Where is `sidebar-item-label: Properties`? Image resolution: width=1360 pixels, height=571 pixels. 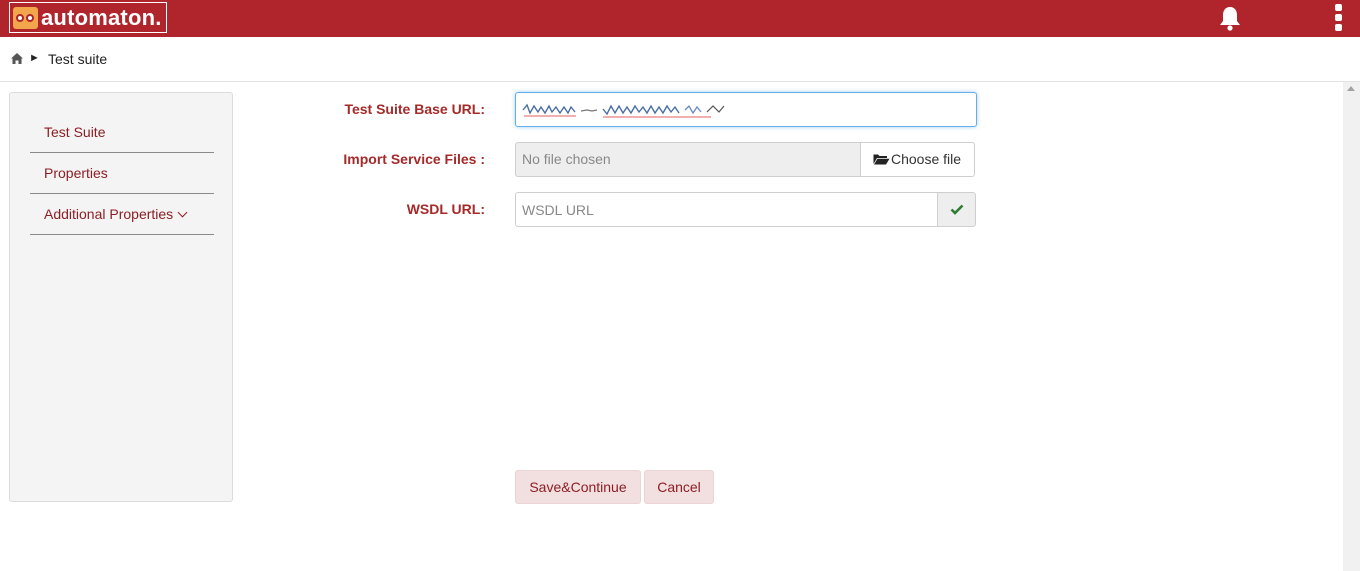 sidebar-item-label: Properties is located at coordinates (76, 173).